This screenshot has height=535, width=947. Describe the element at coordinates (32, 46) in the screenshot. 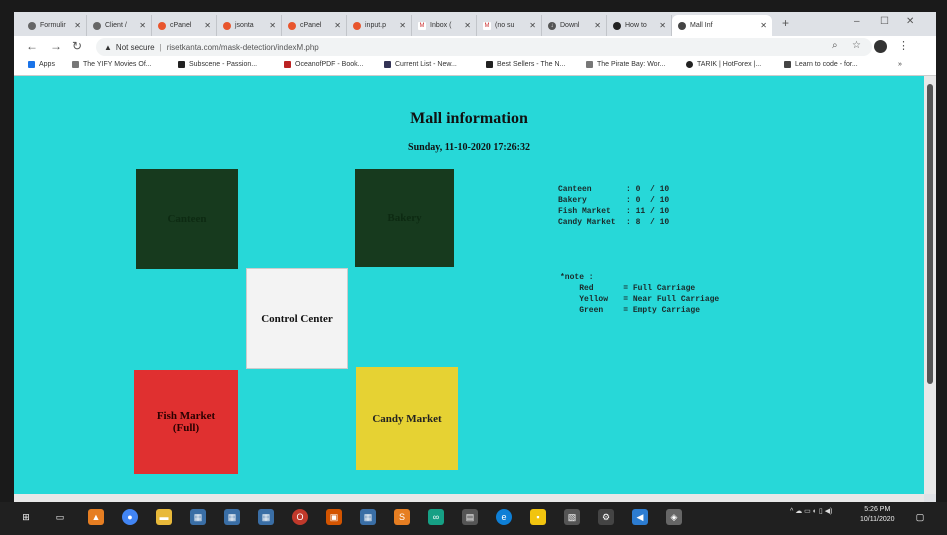

I see `back-icon: ←` at that location.